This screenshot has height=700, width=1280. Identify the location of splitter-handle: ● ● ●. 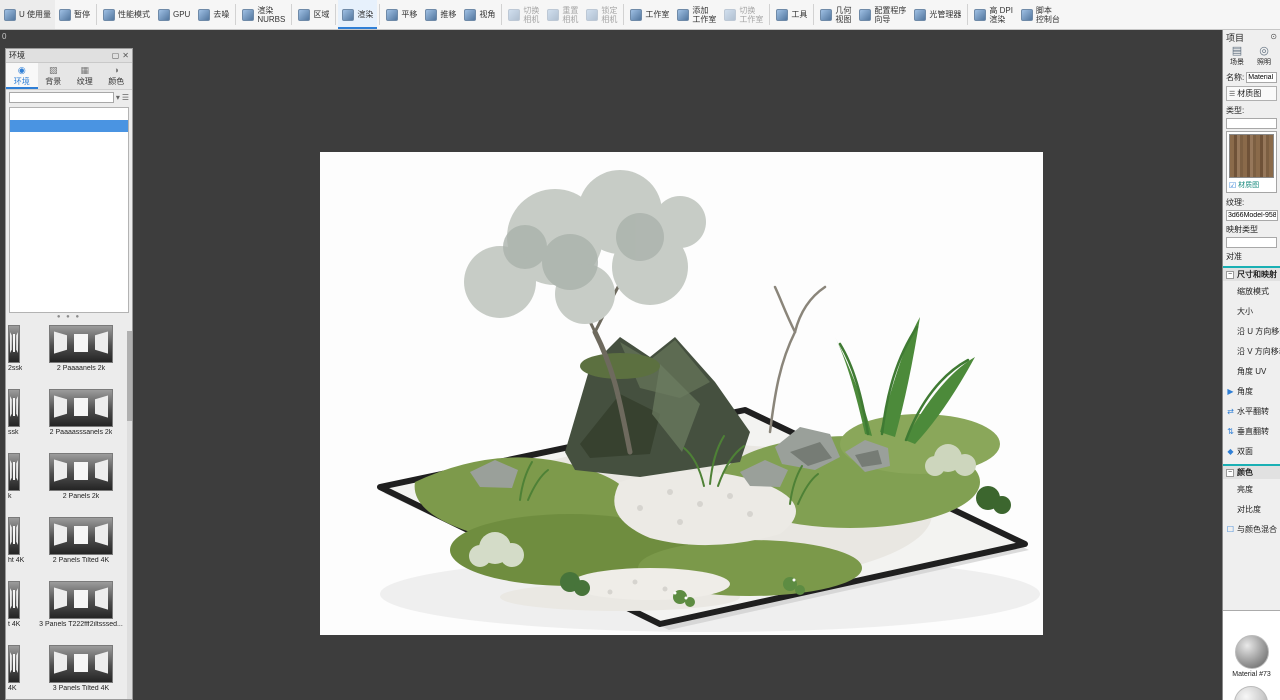
(69, 318).